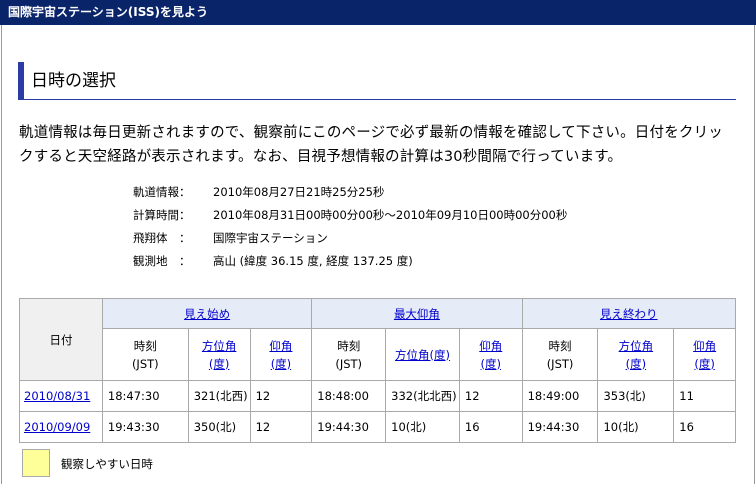  What do you see at coordinates (378, 12) in the screenshot?
I see `window-title: 国際宇宙ステーション(ISS)を見よう` at bounding box center [378, 12].